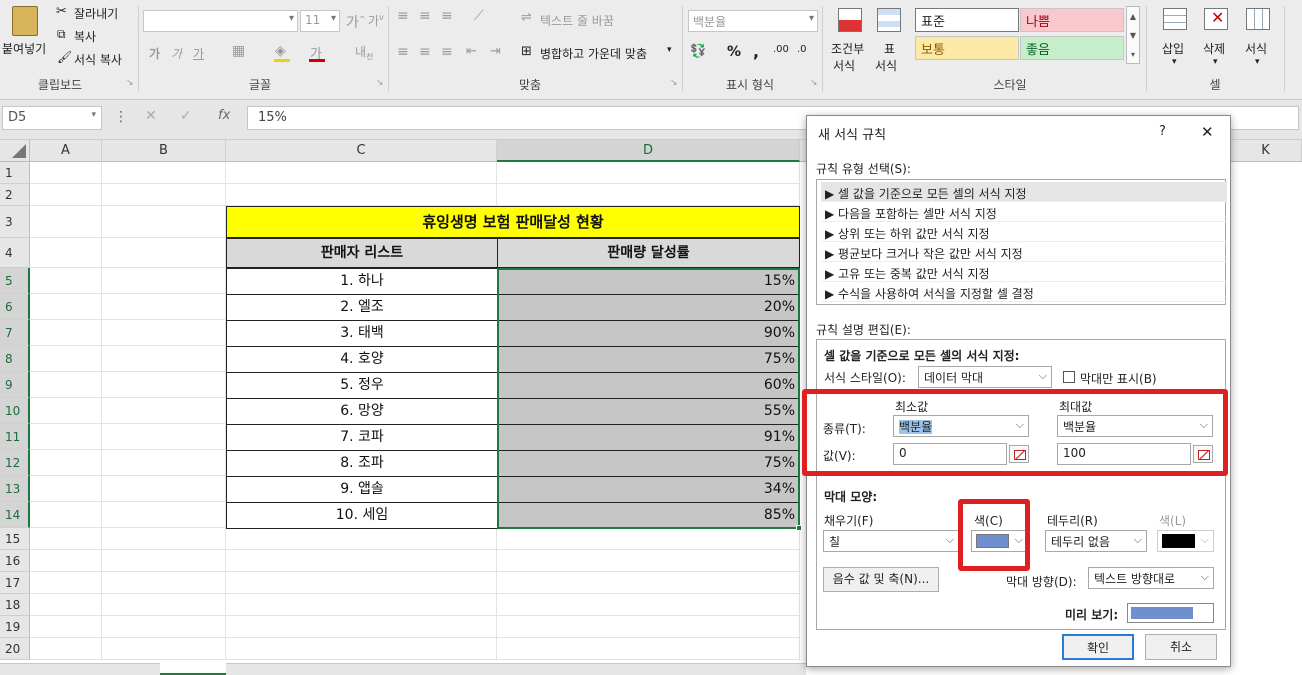  I want to click on row-header-14: 14, so click(15, 515).